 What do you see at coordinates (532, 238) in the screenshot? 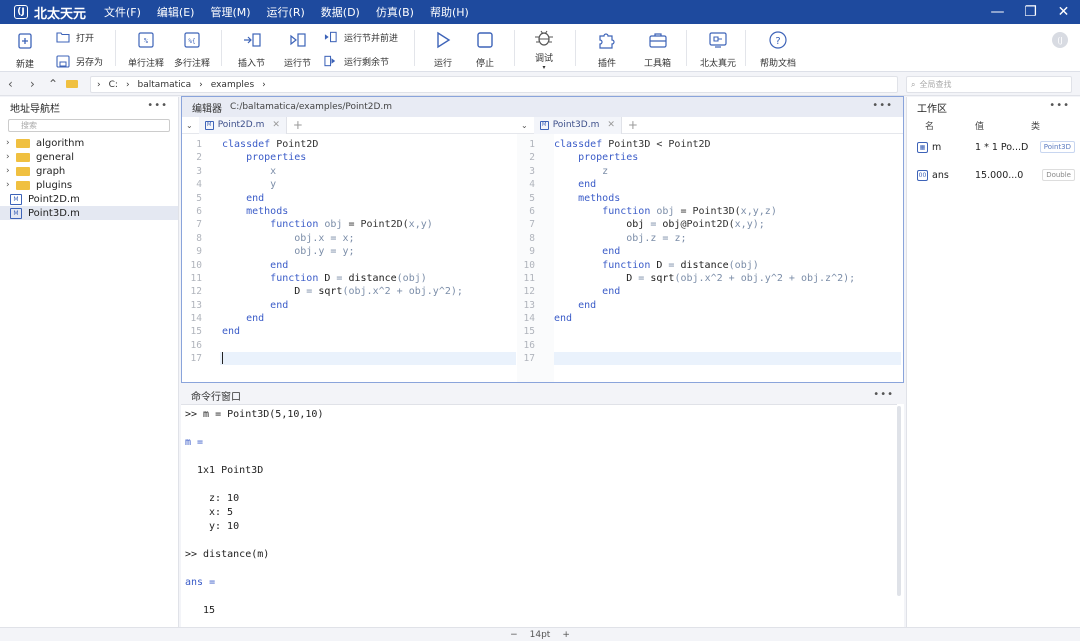
I see `line-number: 8` at bounding box center [532, 238].